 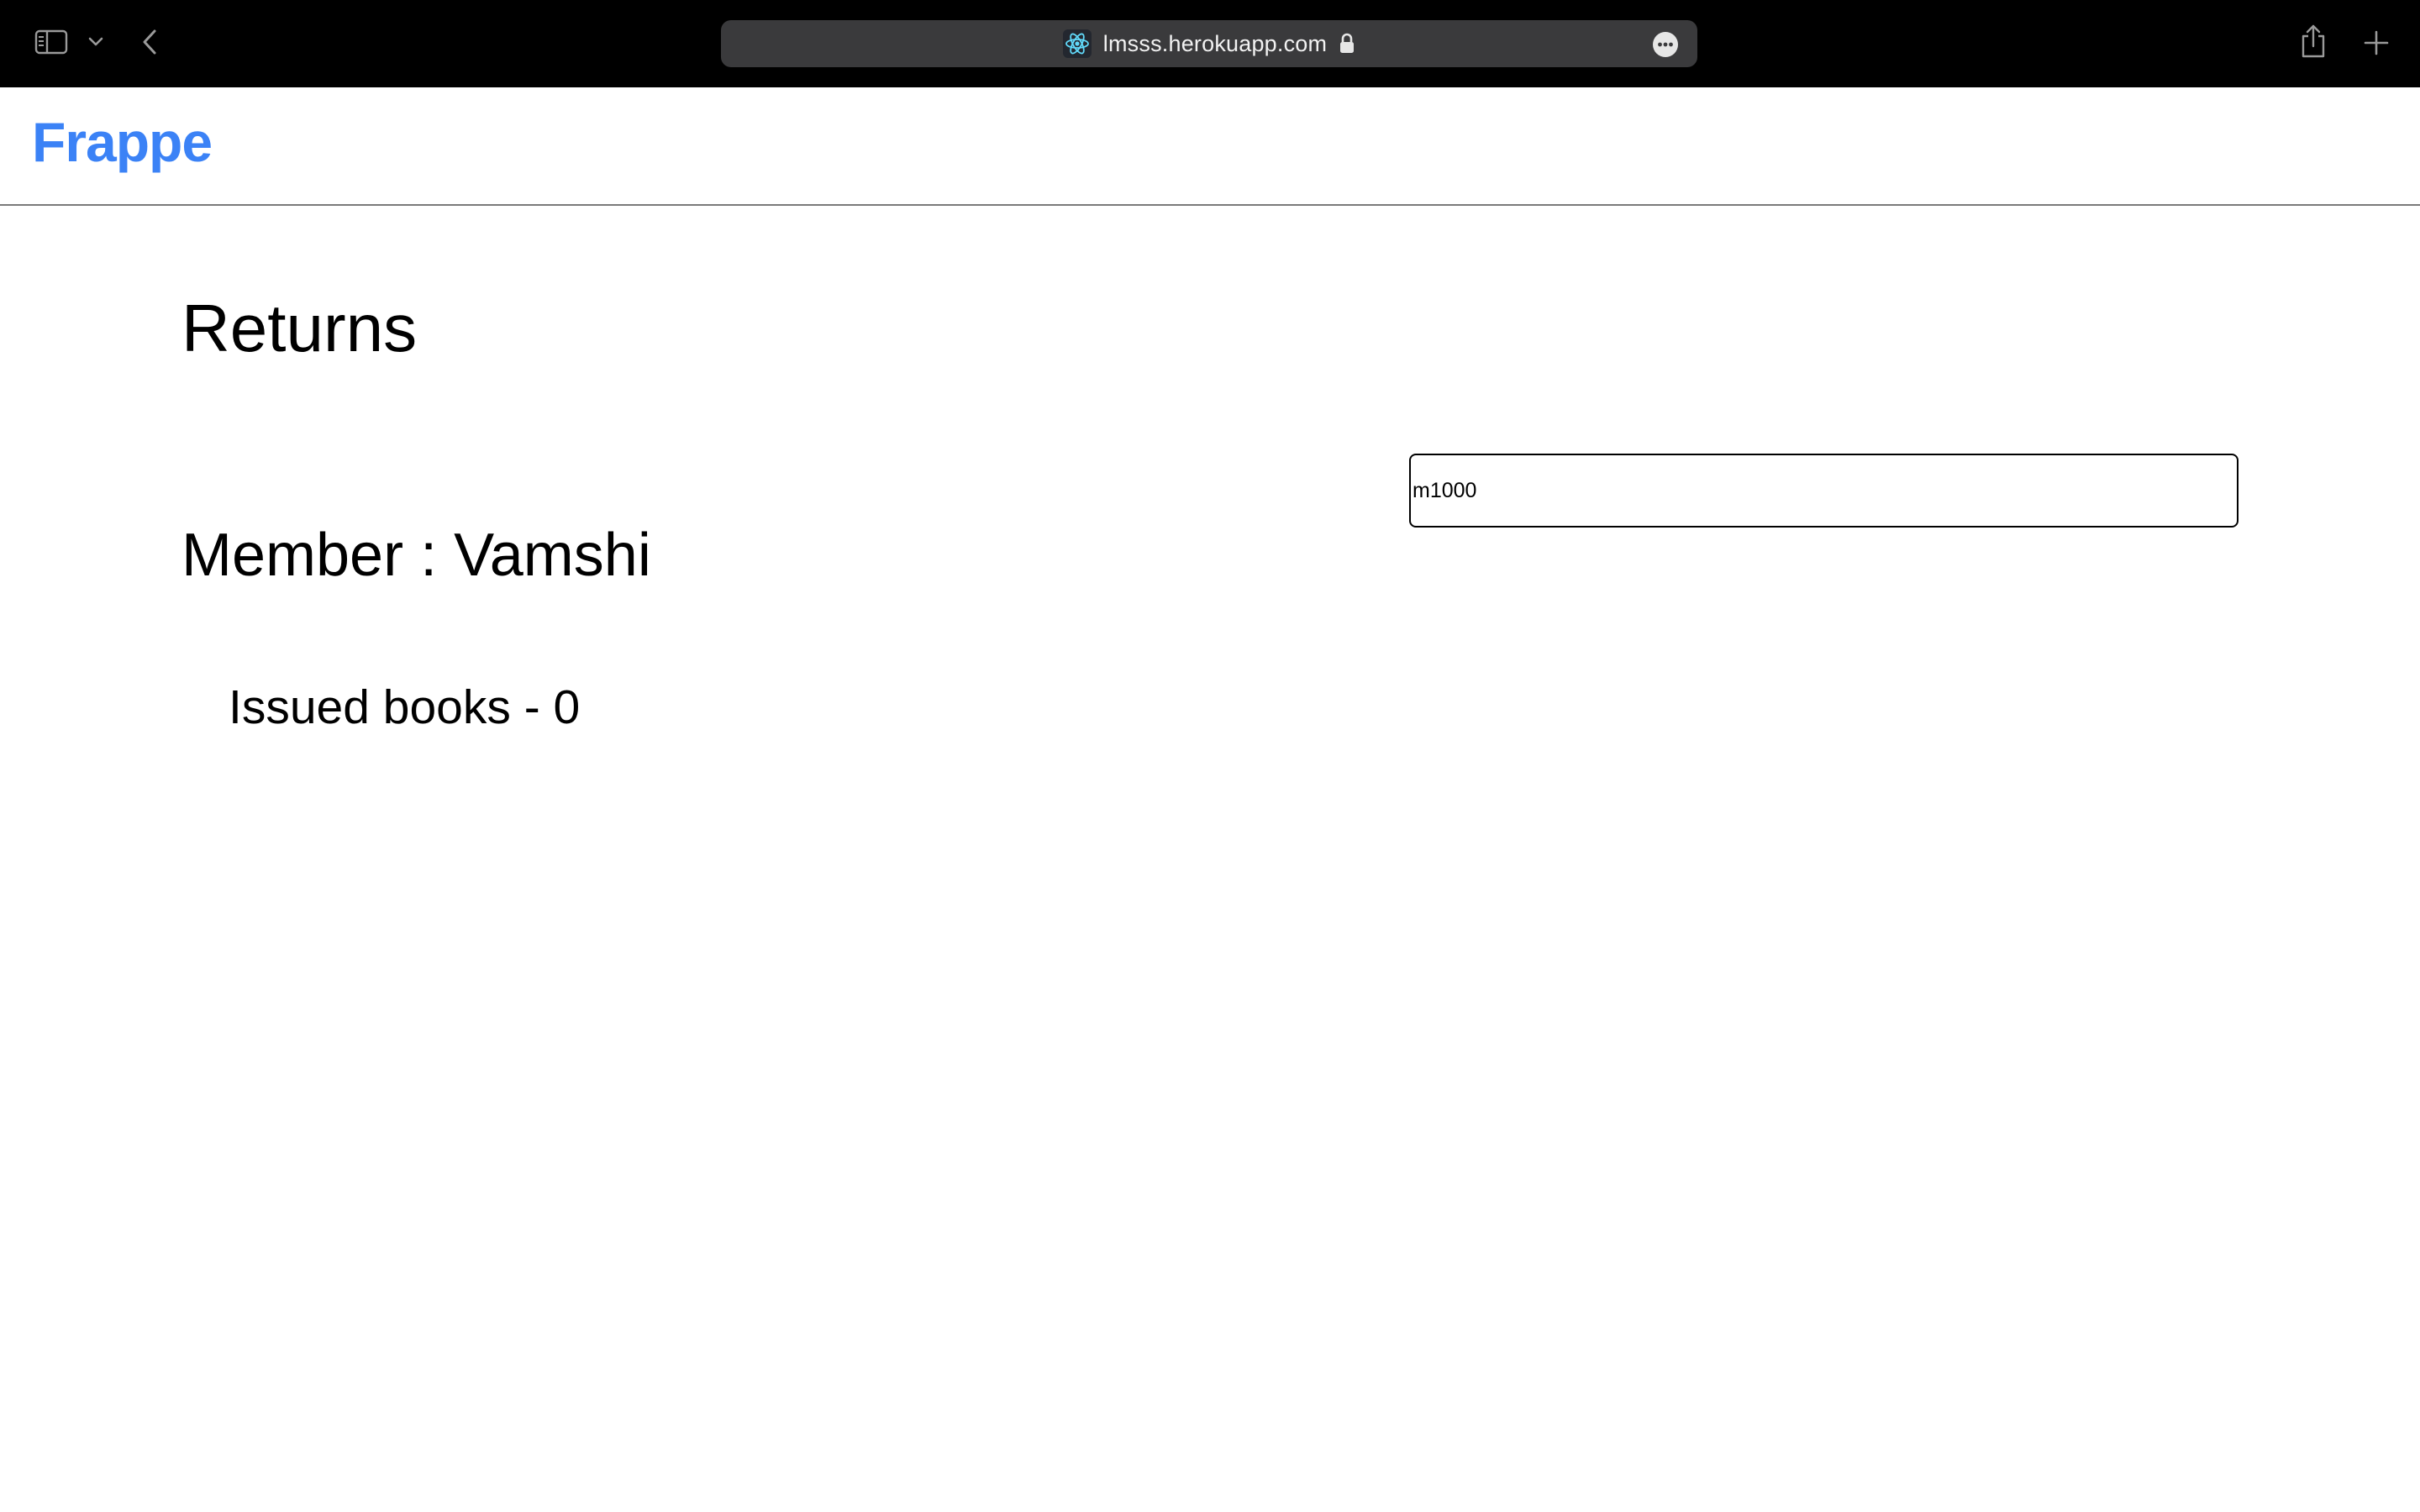 I want to click on issued-books-count: Issued books - 0, so click(x=405, y=707).